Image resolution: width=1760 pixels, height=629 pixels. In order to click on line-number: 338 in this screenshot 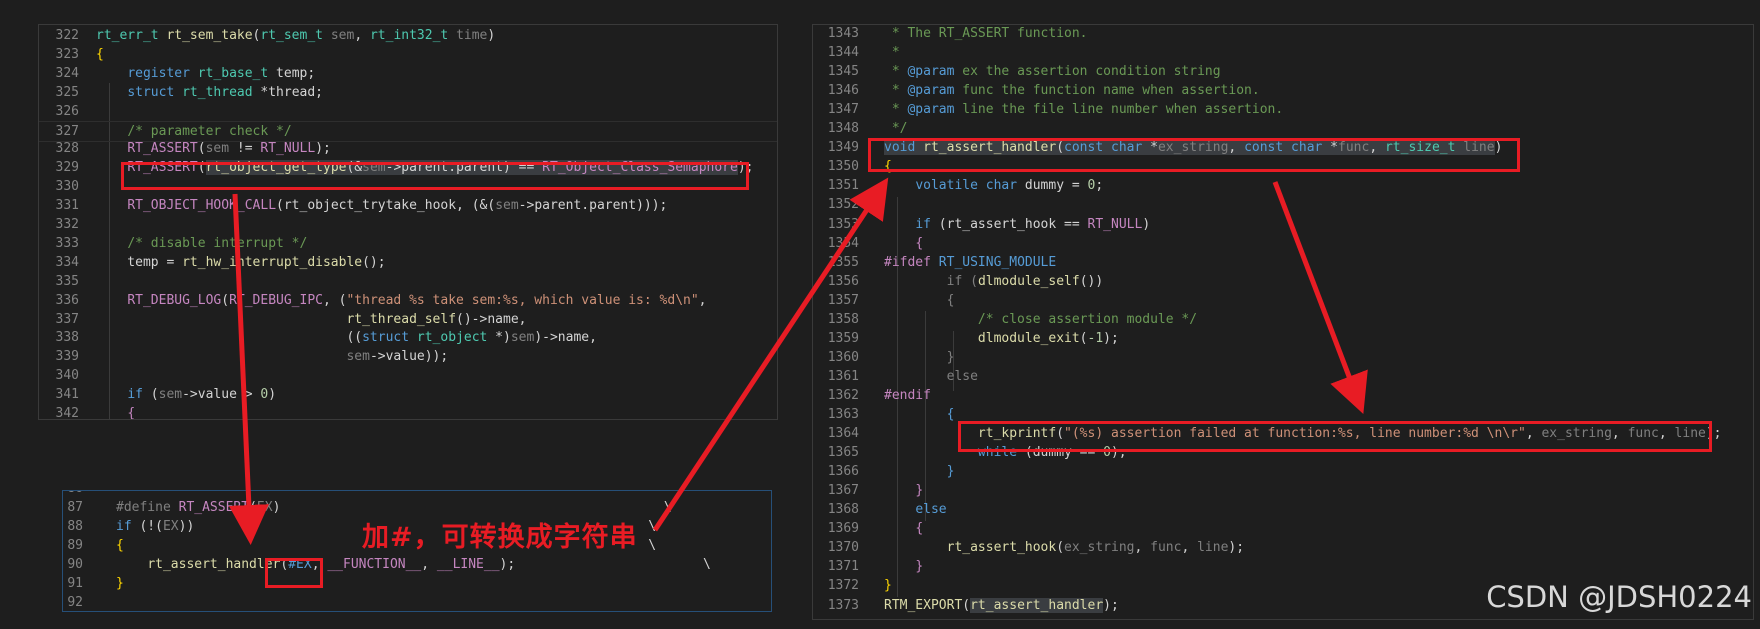, I will do `click(67, 338)`.